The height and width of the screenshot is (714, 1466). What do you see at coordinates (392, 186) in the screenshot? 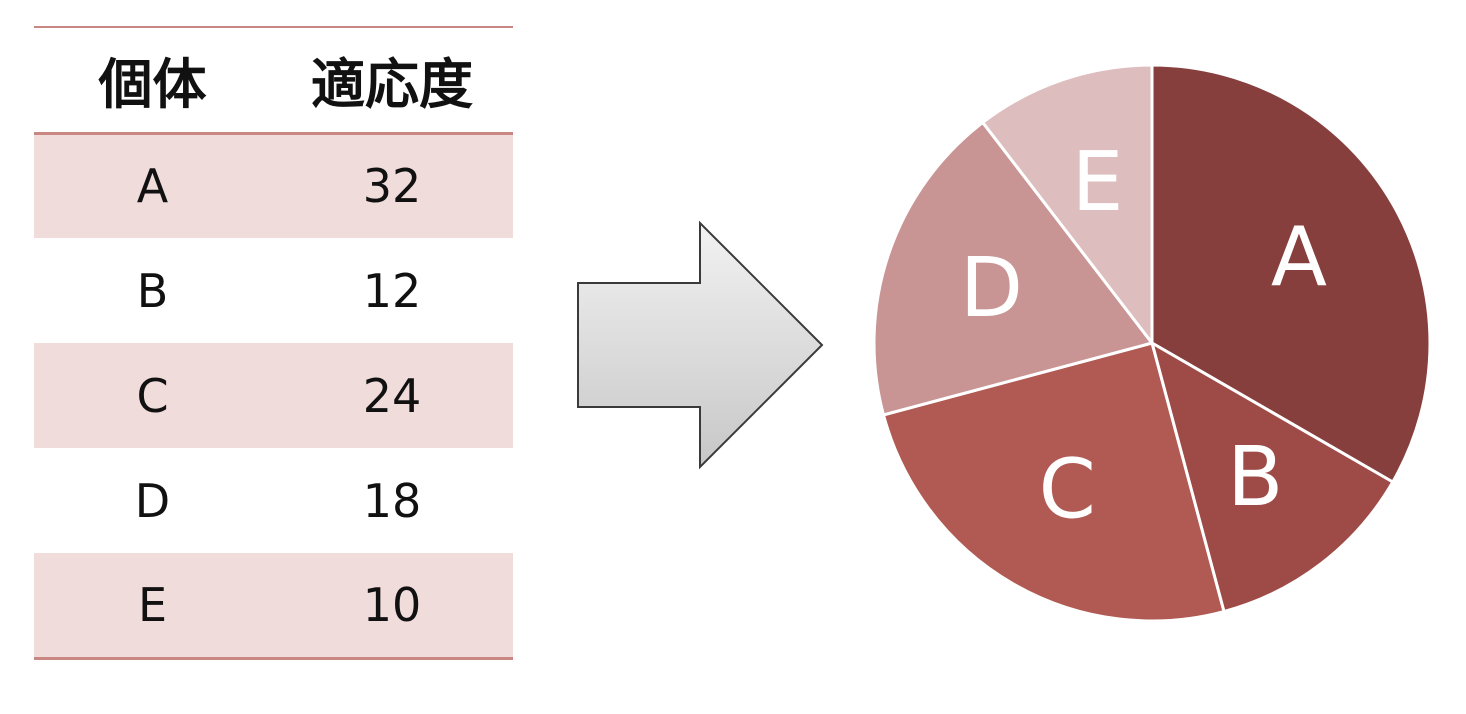
I see `row-fitness: 32` at bounding box center [392, 186].